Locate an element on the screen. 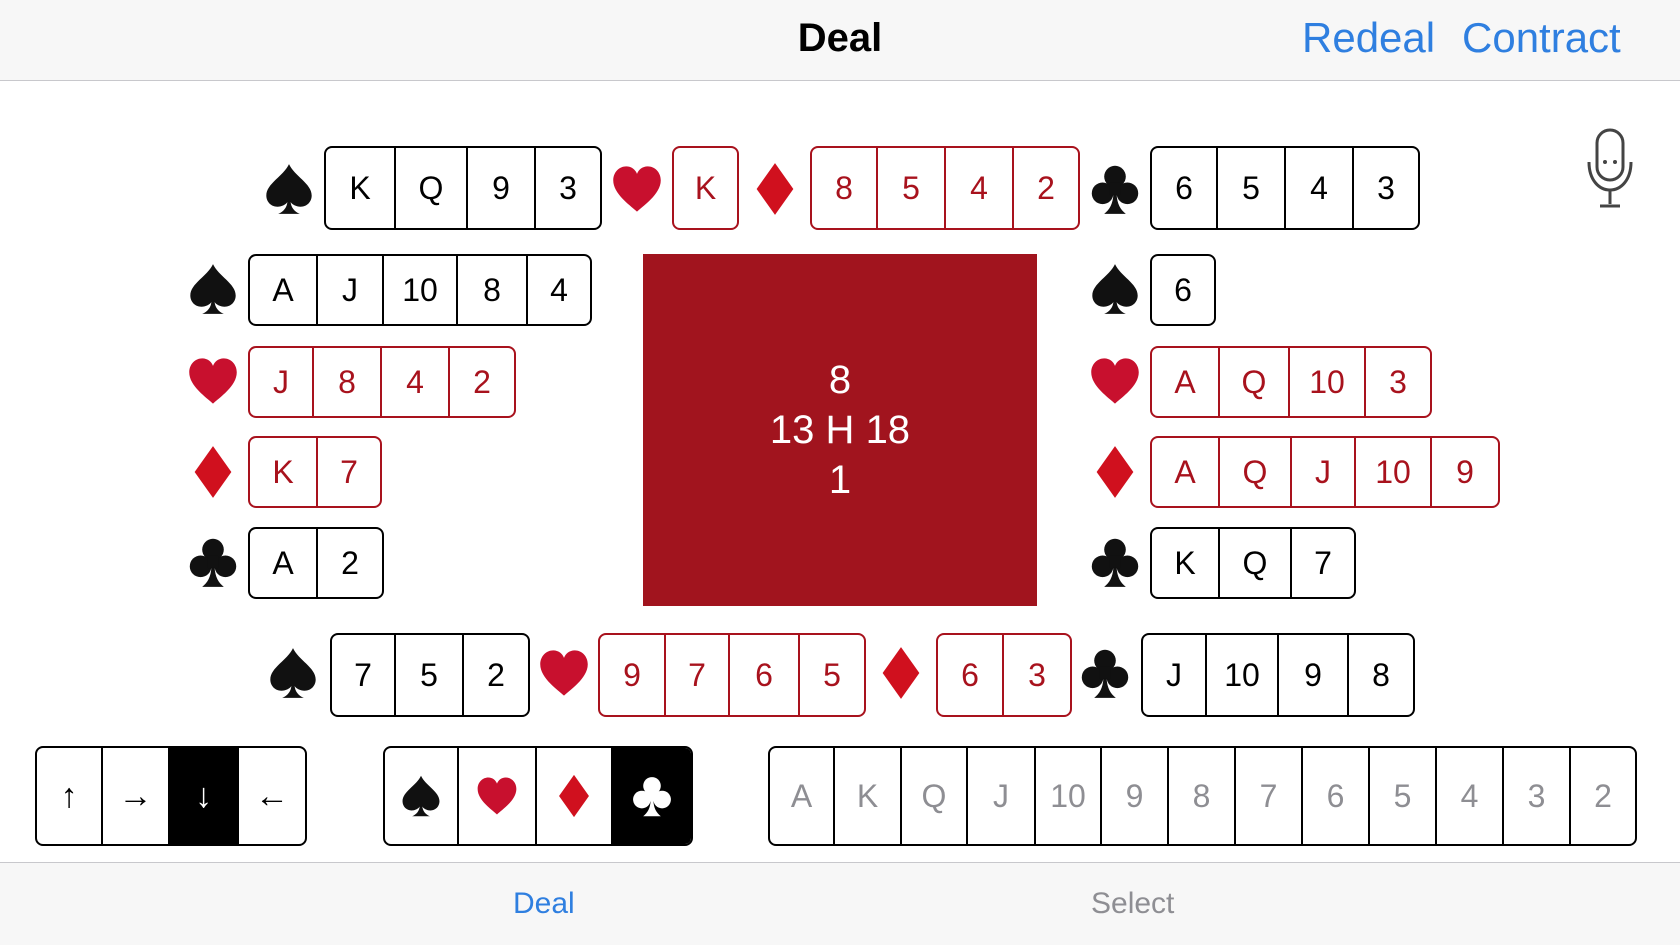 The image size is (1680, 945). club-icon is located at coordinates (652, 796).